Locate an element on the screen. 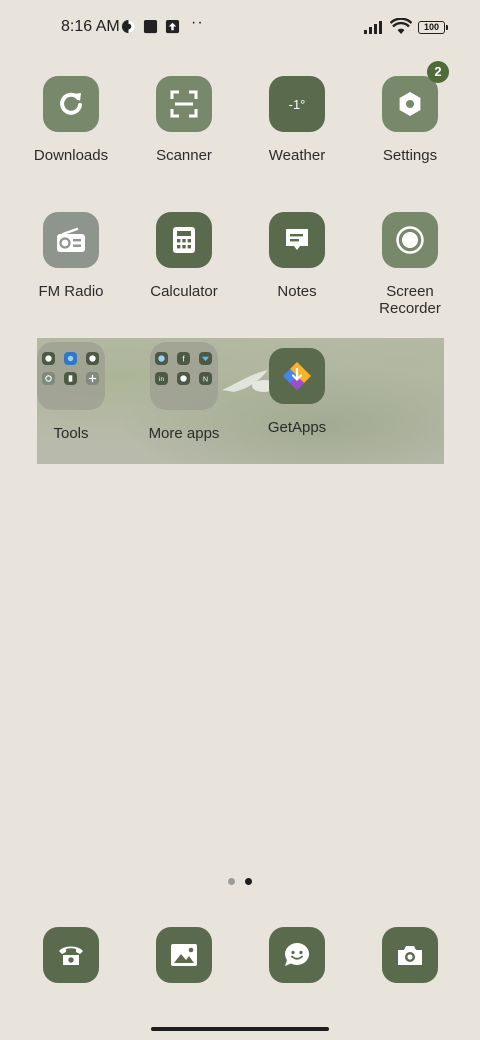 Image resolution: width=480 pixels, height=1040 pixels. app-getapps: GetApps is located at coordinates (297, 392).